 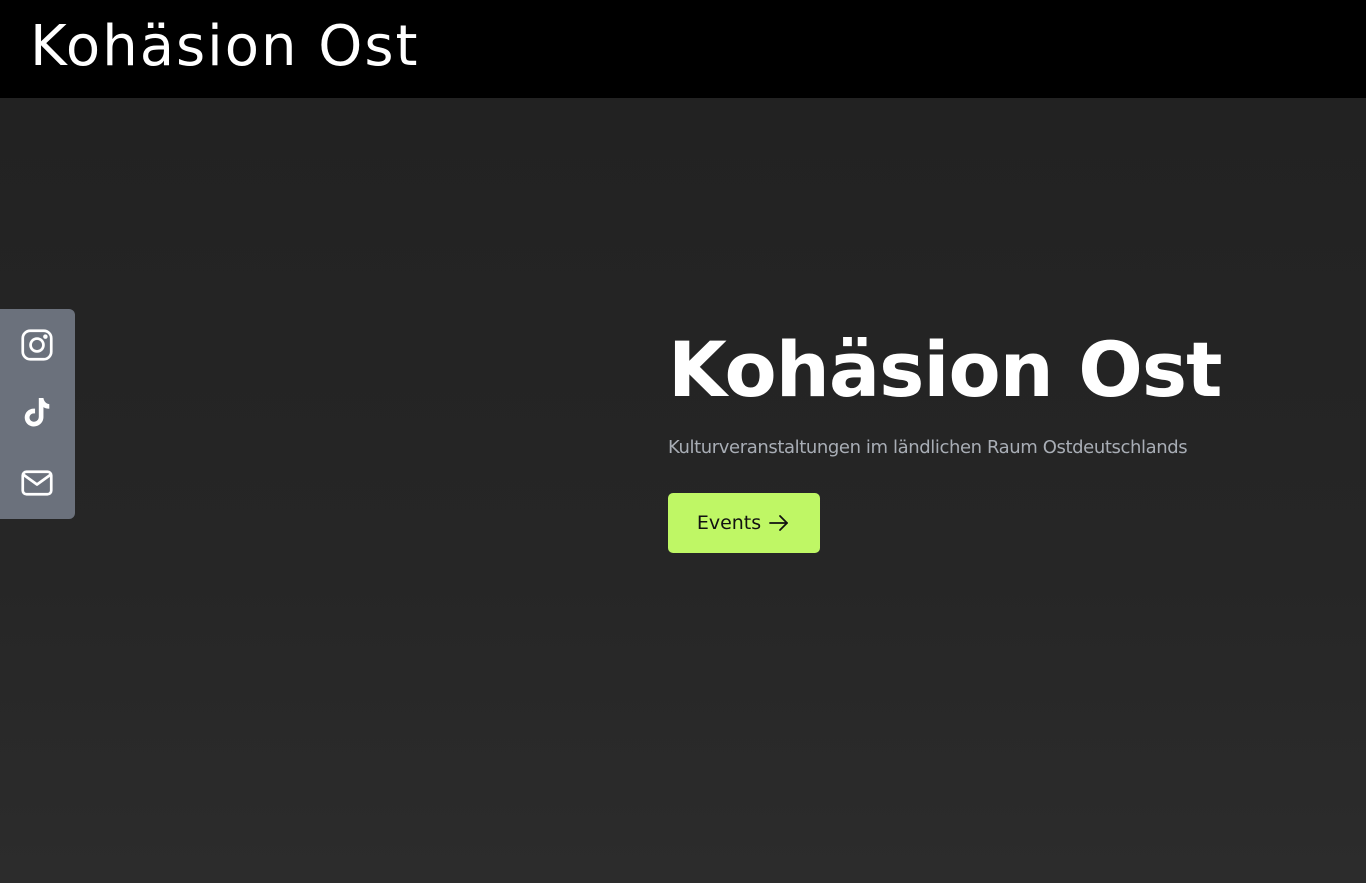 I want to click on mail-icon, so click(x=37, y=483).